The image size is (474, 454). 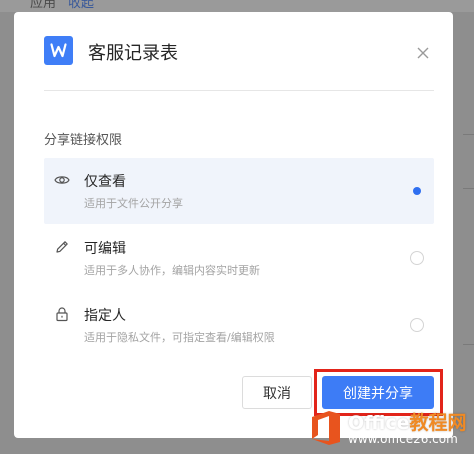 What do you see at coordinates (417, 191) in the screenshot?
I see `radio-button-selected` at bounding box center [417, 191].